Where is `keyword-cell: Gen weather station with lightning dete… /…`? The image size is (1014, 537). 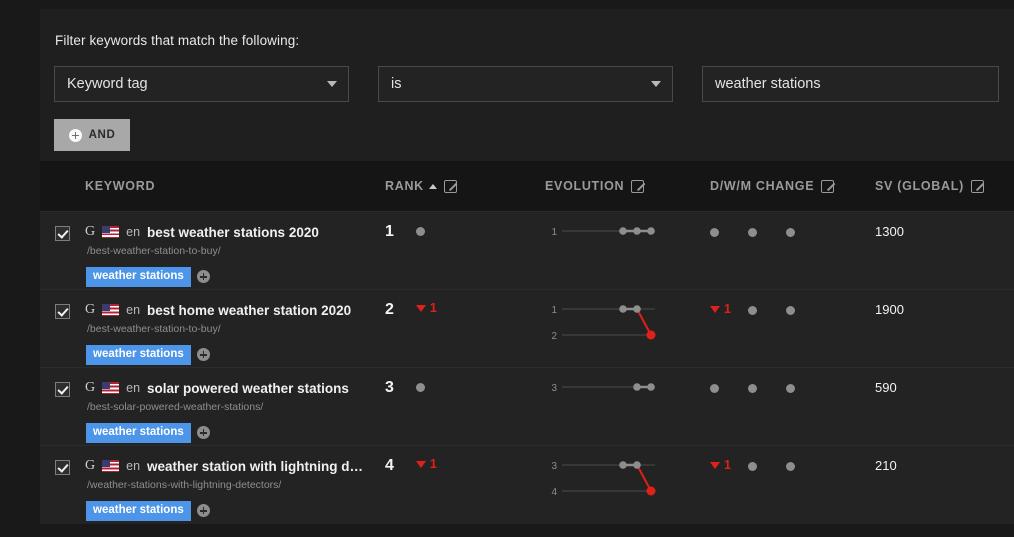
keyword-cell: Gen weather station with lightning dete… /… is located at coordinates (235, 483).